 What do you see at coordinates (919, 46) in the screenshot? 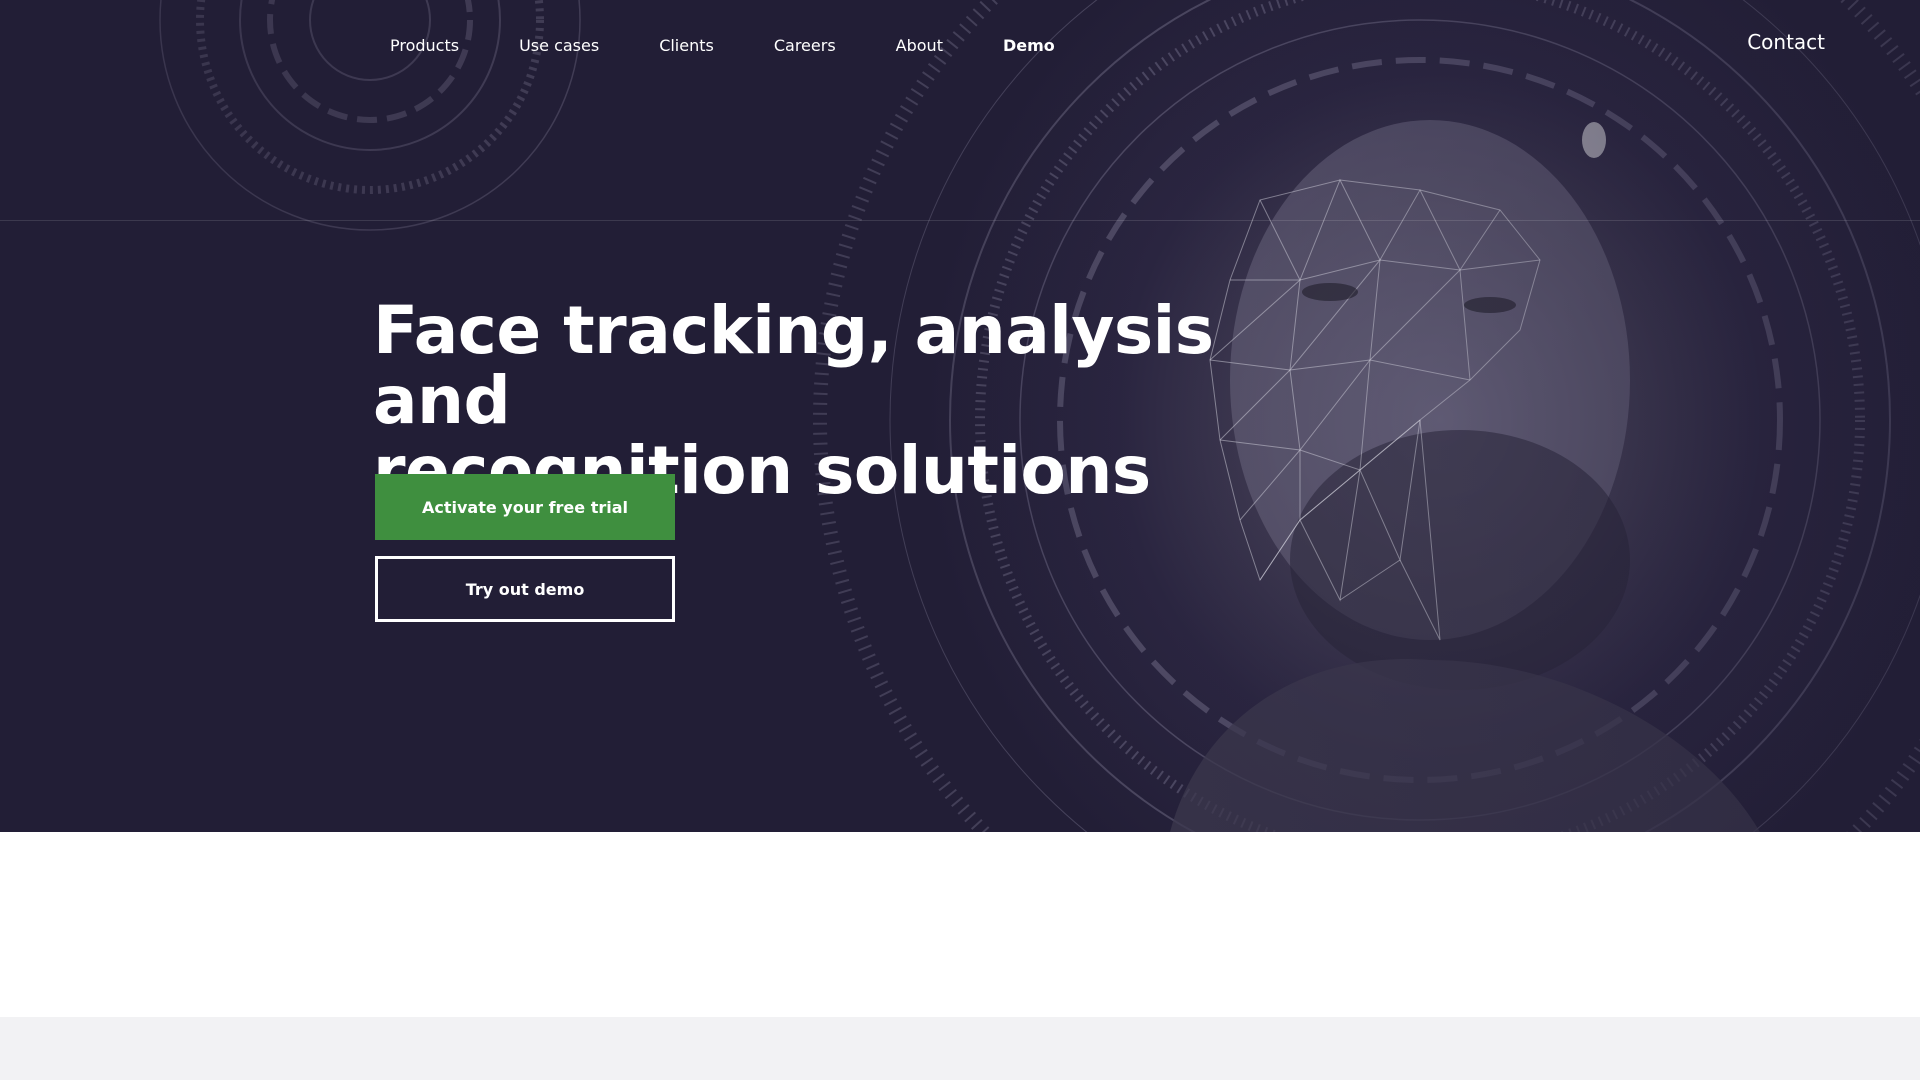
I see `nav-item-about: About` at bounding box center [919, 46].